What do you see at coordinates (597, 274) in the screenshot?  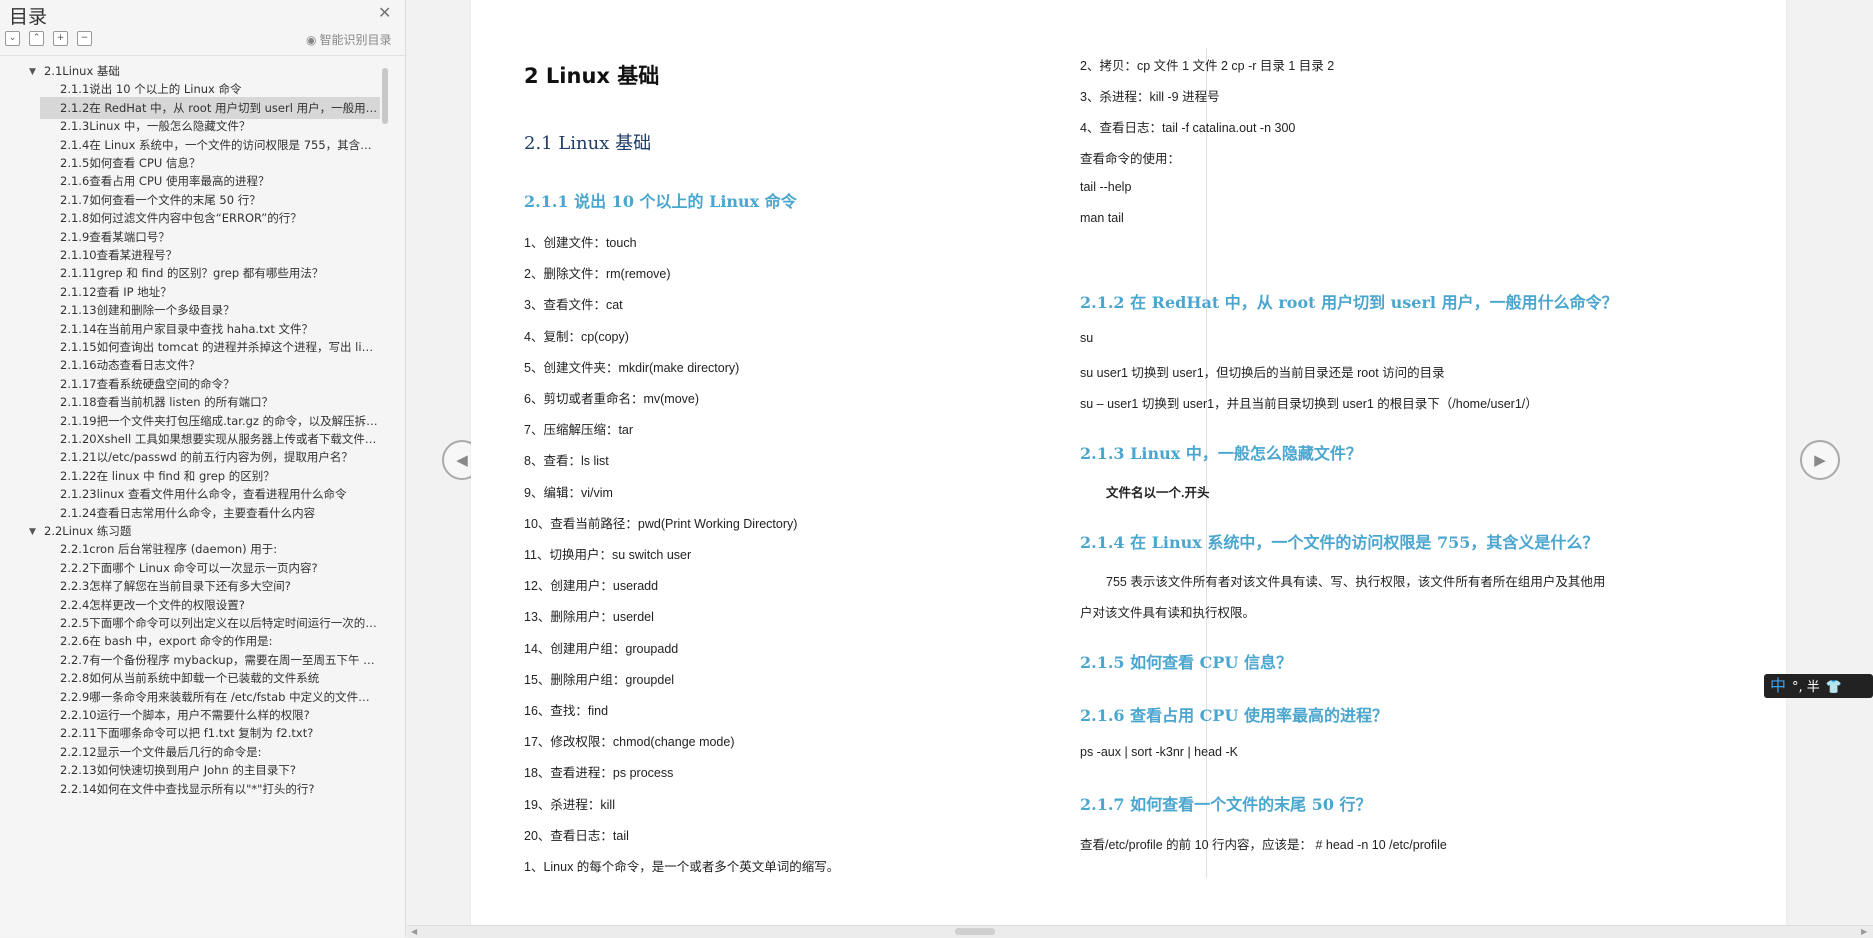 I see `command-line: 2、删除文件：rm(remove)` at bounding box center [597, 274].